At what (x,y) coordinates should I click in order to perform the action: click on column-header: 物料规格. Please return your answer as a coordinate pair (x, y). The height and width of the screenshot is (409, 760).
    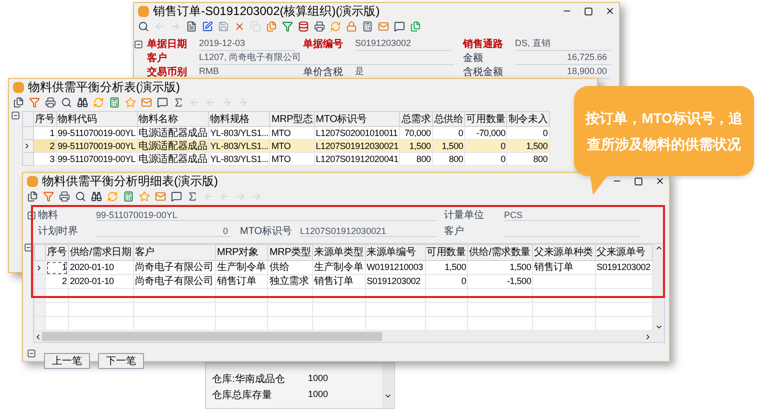
    Looking at the image, I should click on (239, 119).